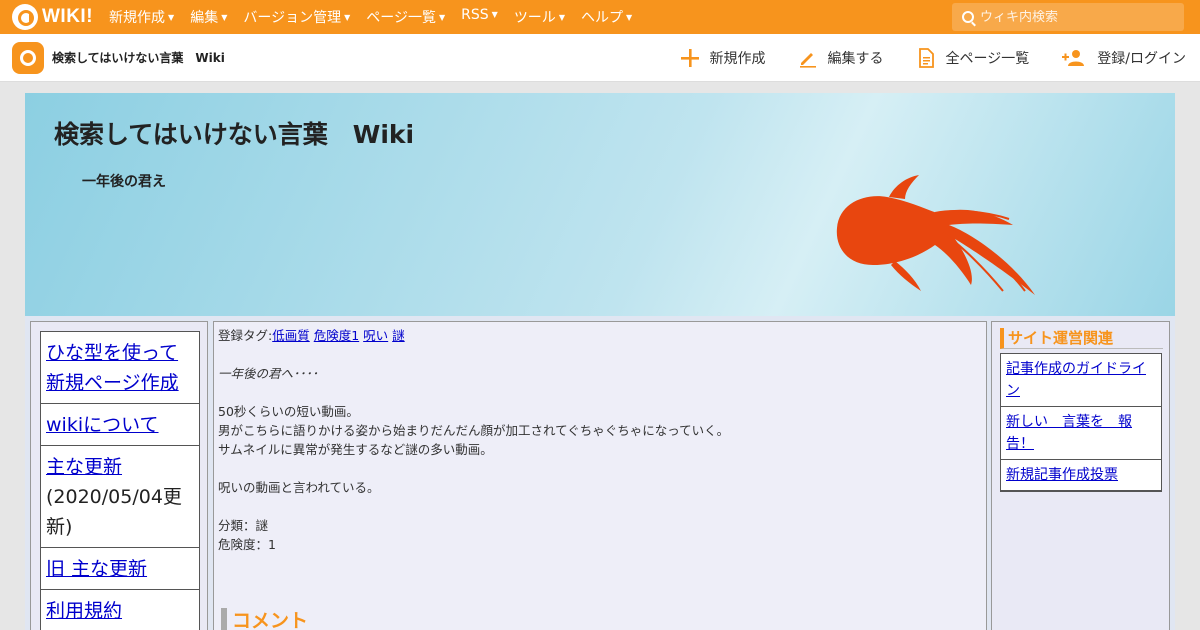 Image resolution: width=1200 pixels, height=630 pixels. What do you see at coordinates (987, 59) in the screenshot?
I see `all-pages-label: 全ページ一覧` at bounding box center [987, 59].